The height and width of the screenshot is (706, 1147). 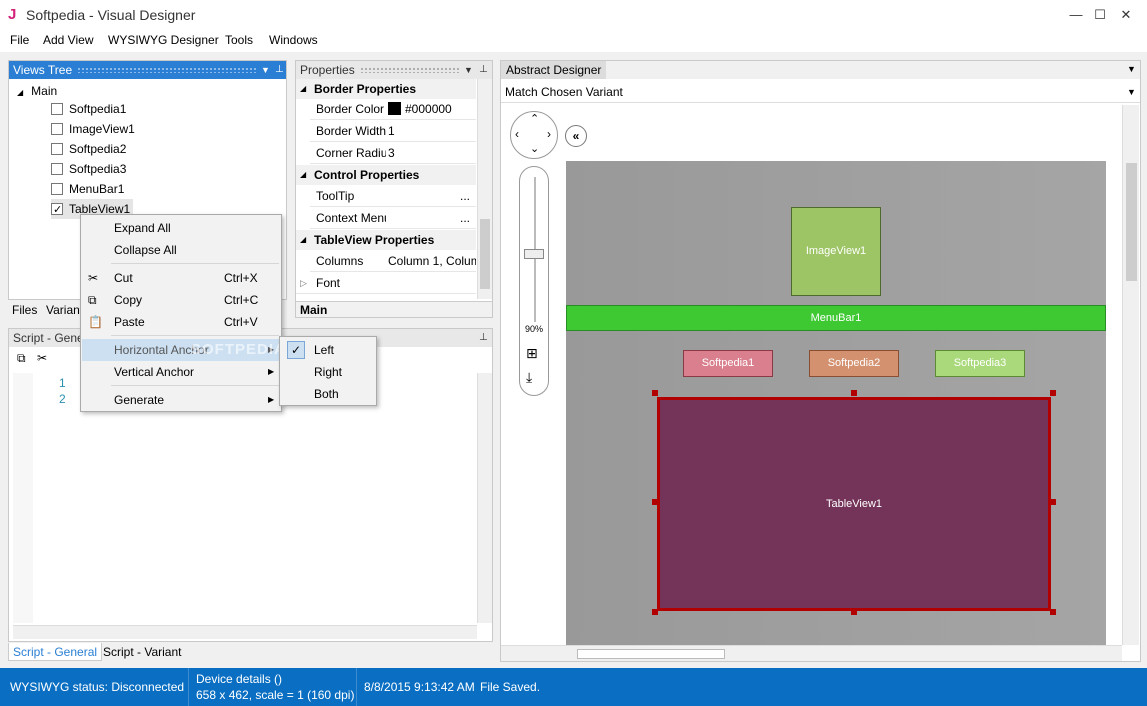 I want to click on menu-collapse-all: Collapse All, so click(x=181, y=250).